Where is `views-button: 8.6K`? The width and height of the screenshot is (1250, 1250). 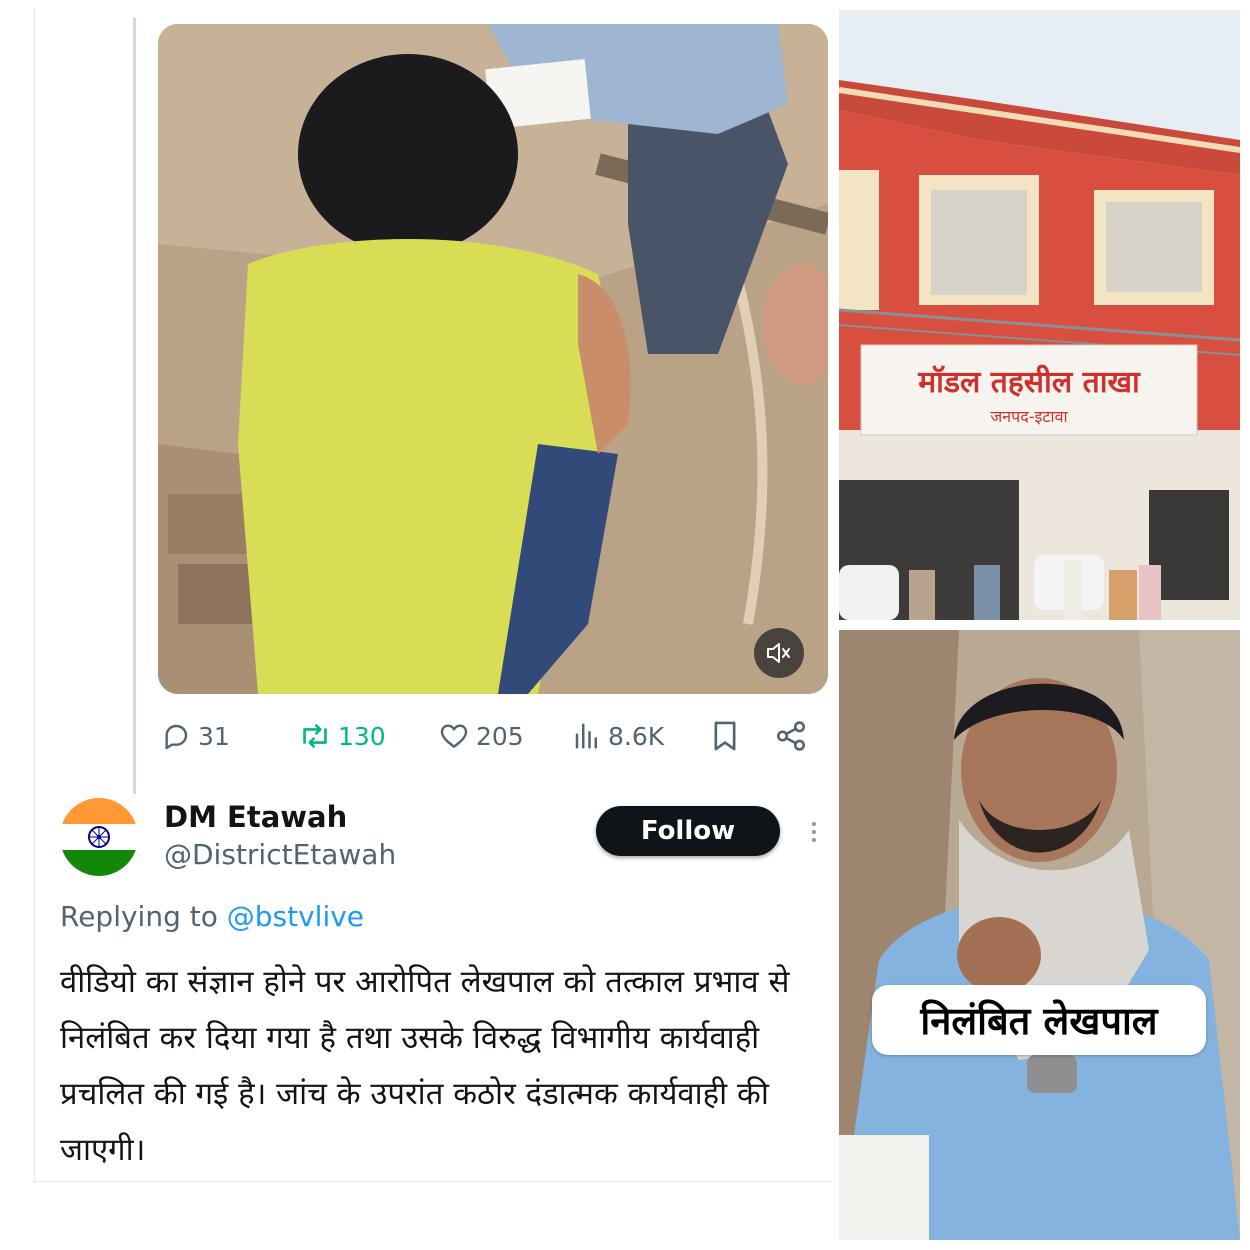 views-button: 8.6K is located at coordinates (618, 736).